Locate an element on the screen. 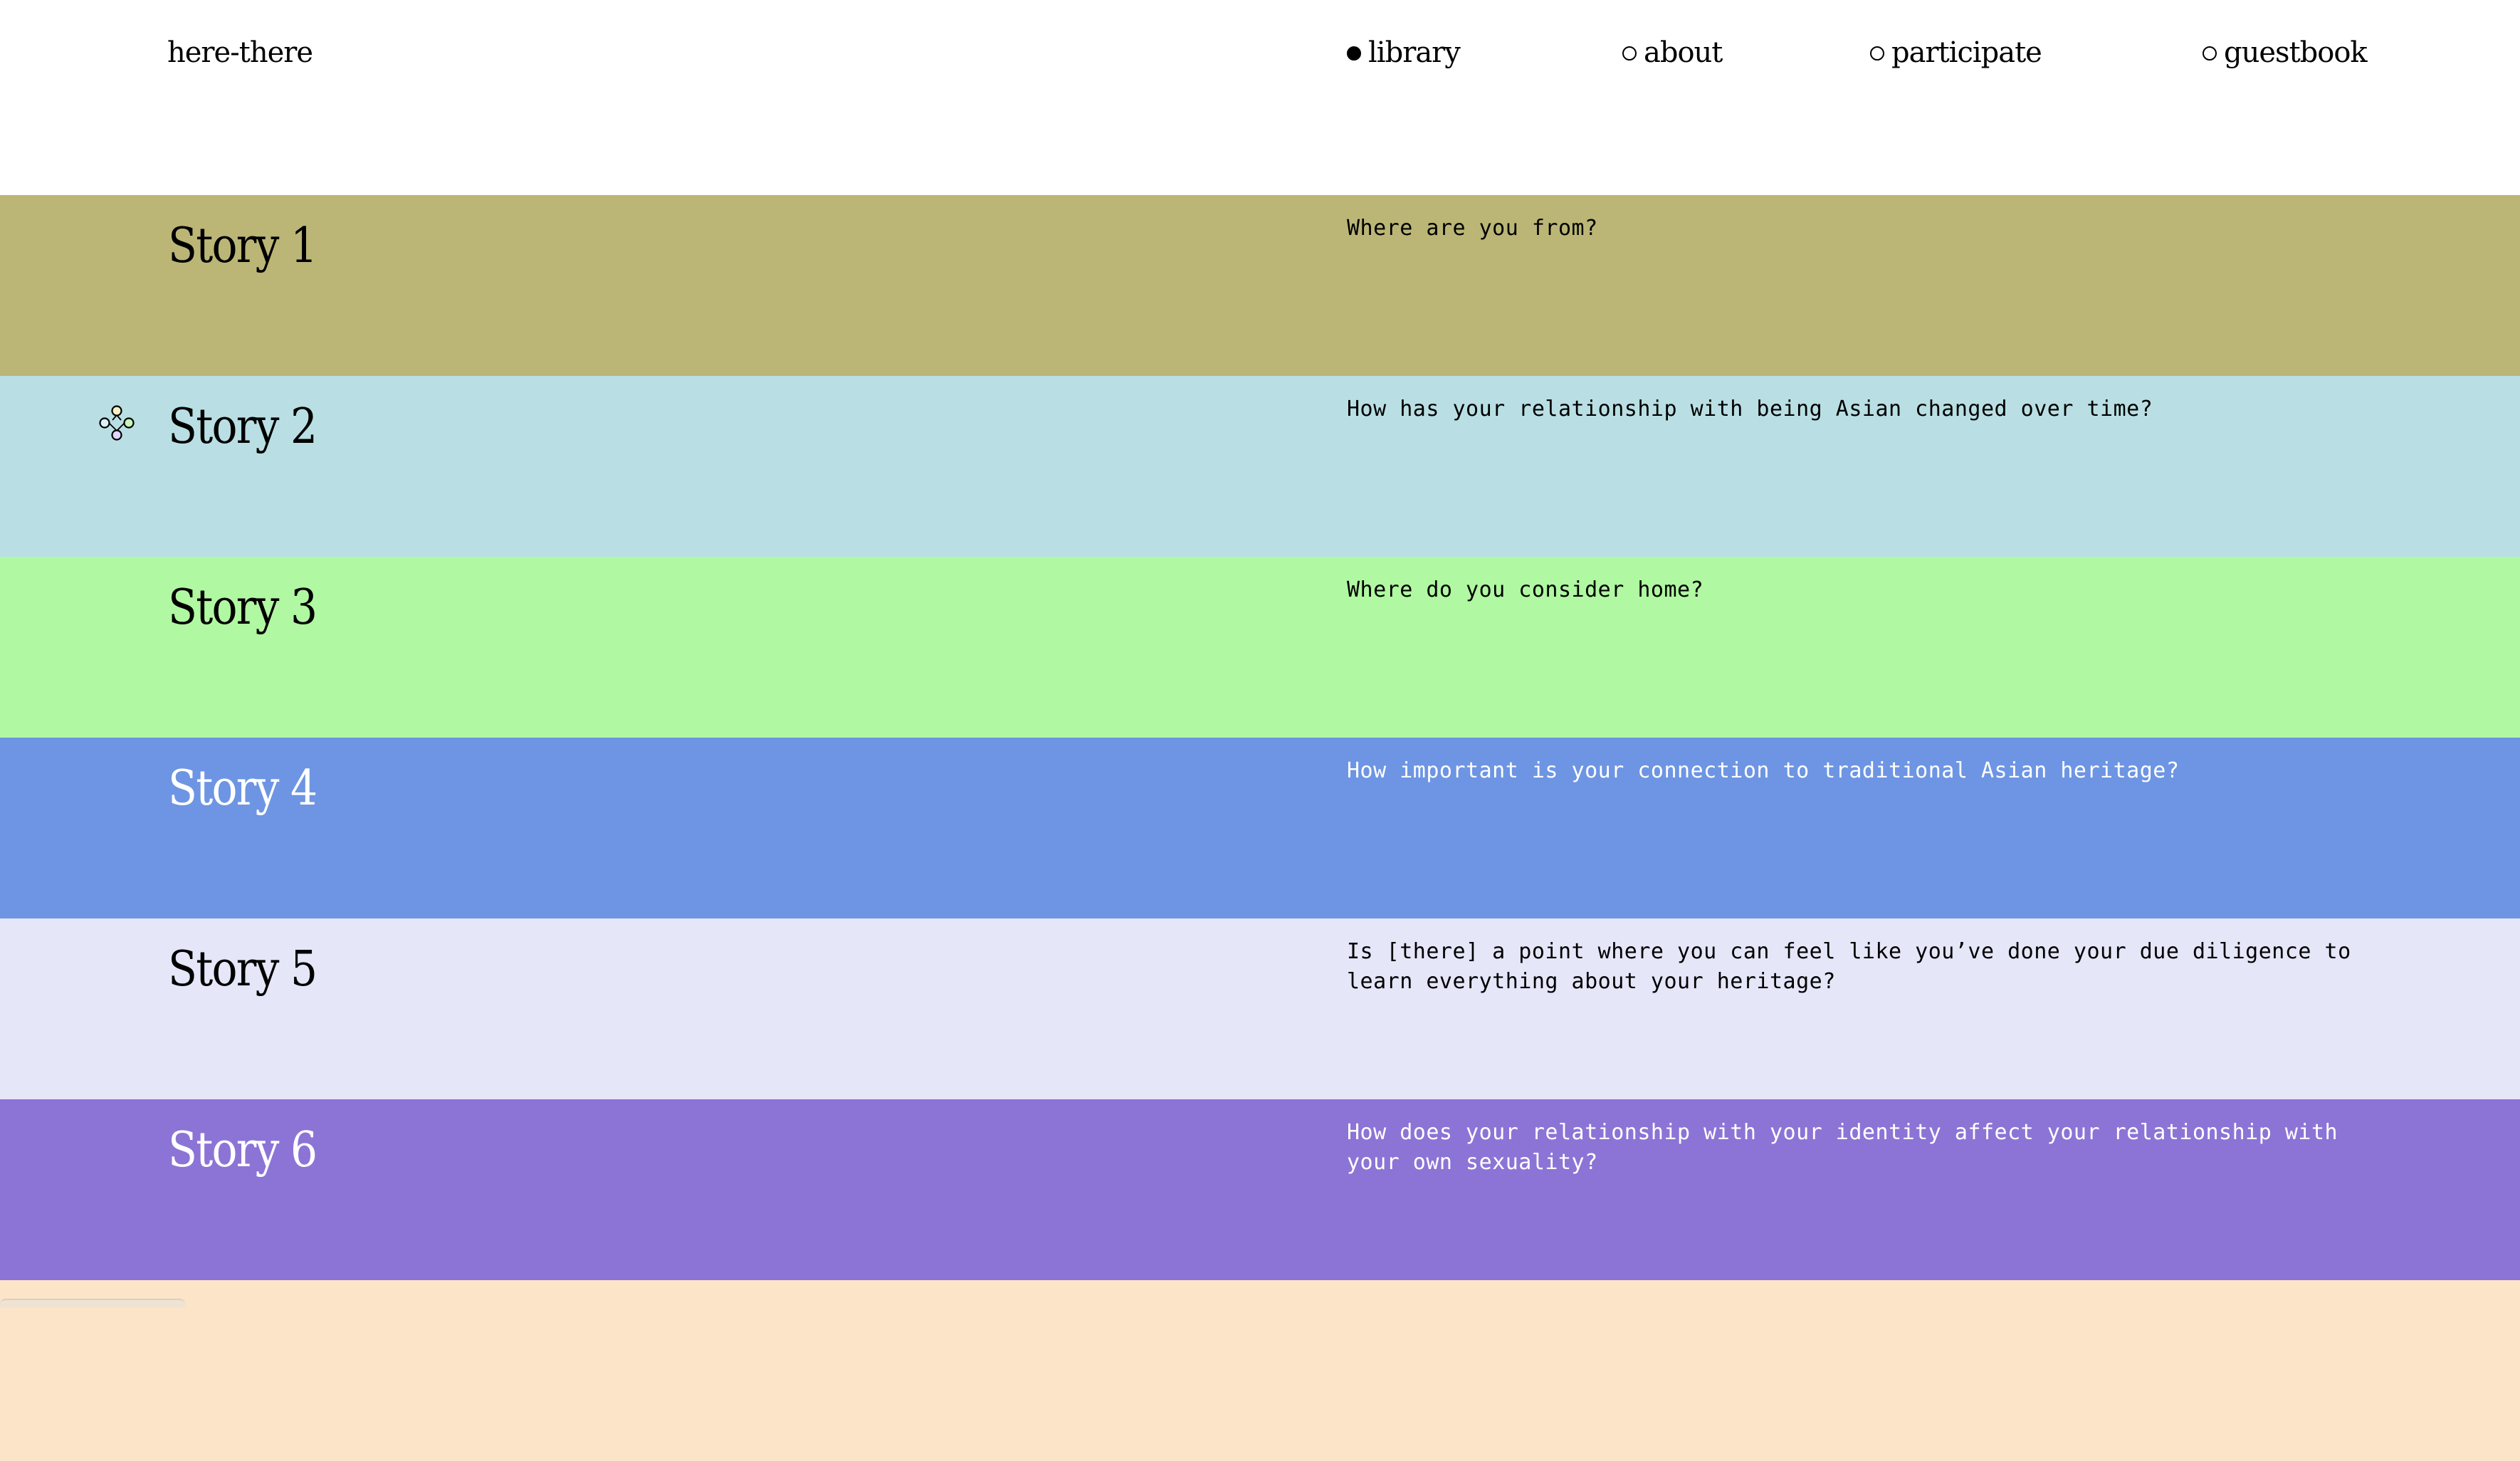 The height and width of the screenshot is (1461, 2520). nav-guestbook-dot-icon is located at coordinates (2210, 53).